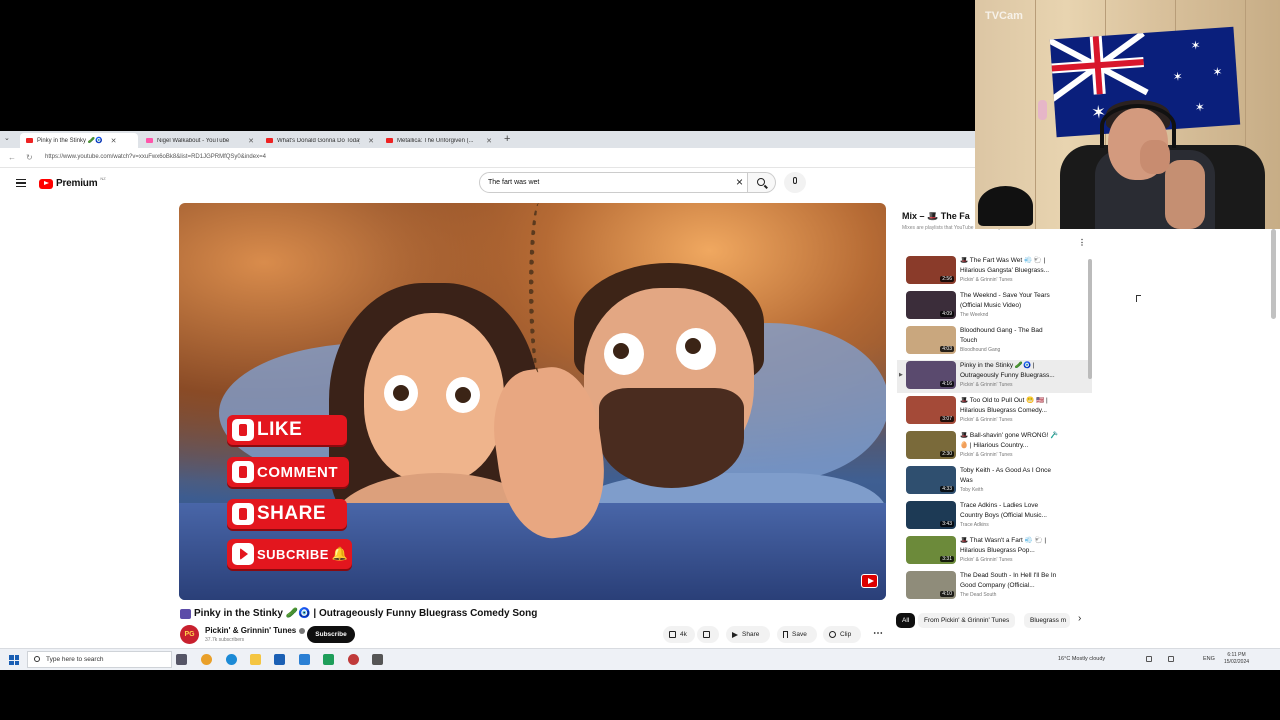 The image size is (1280, 720). I want to click on video-thumbnail: 4:16, so click(931, 375).